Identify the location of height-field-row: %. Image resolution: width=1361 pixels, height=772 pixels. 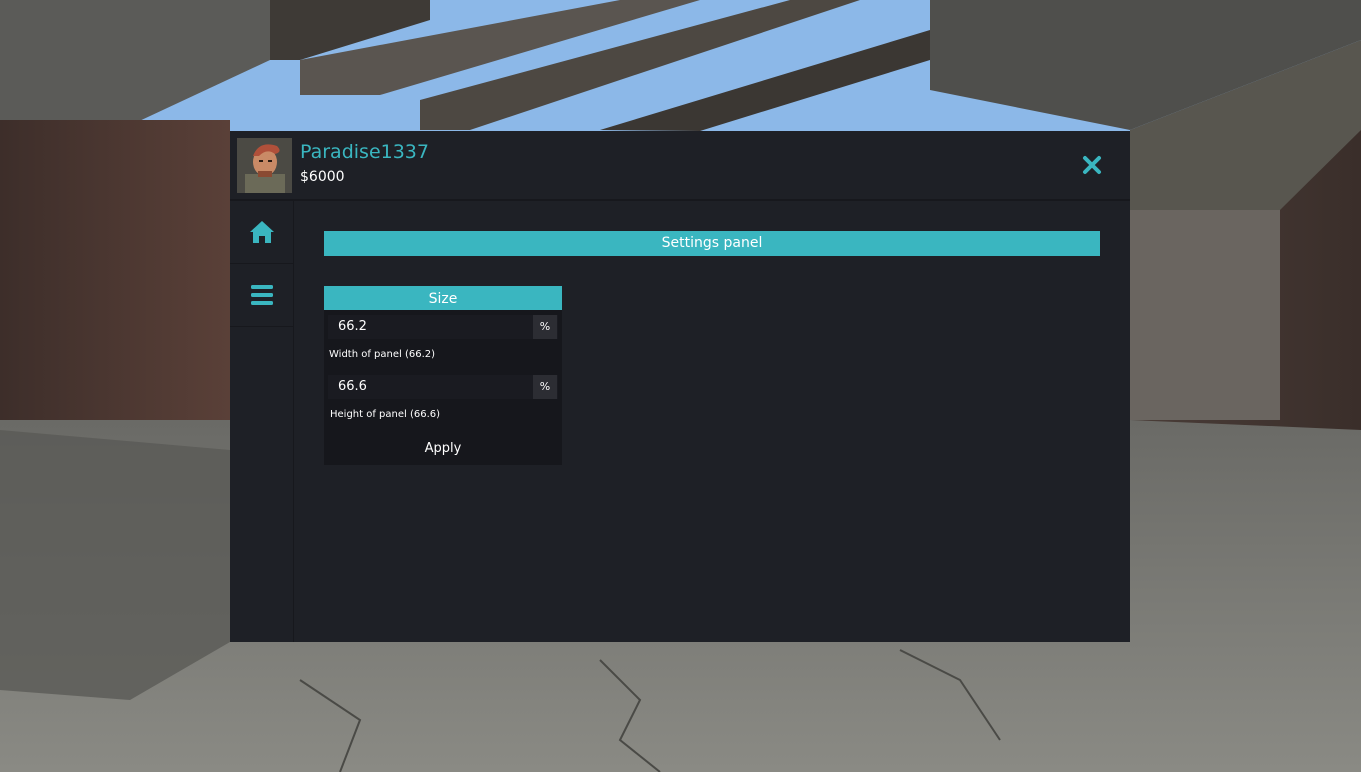
(443, 387).